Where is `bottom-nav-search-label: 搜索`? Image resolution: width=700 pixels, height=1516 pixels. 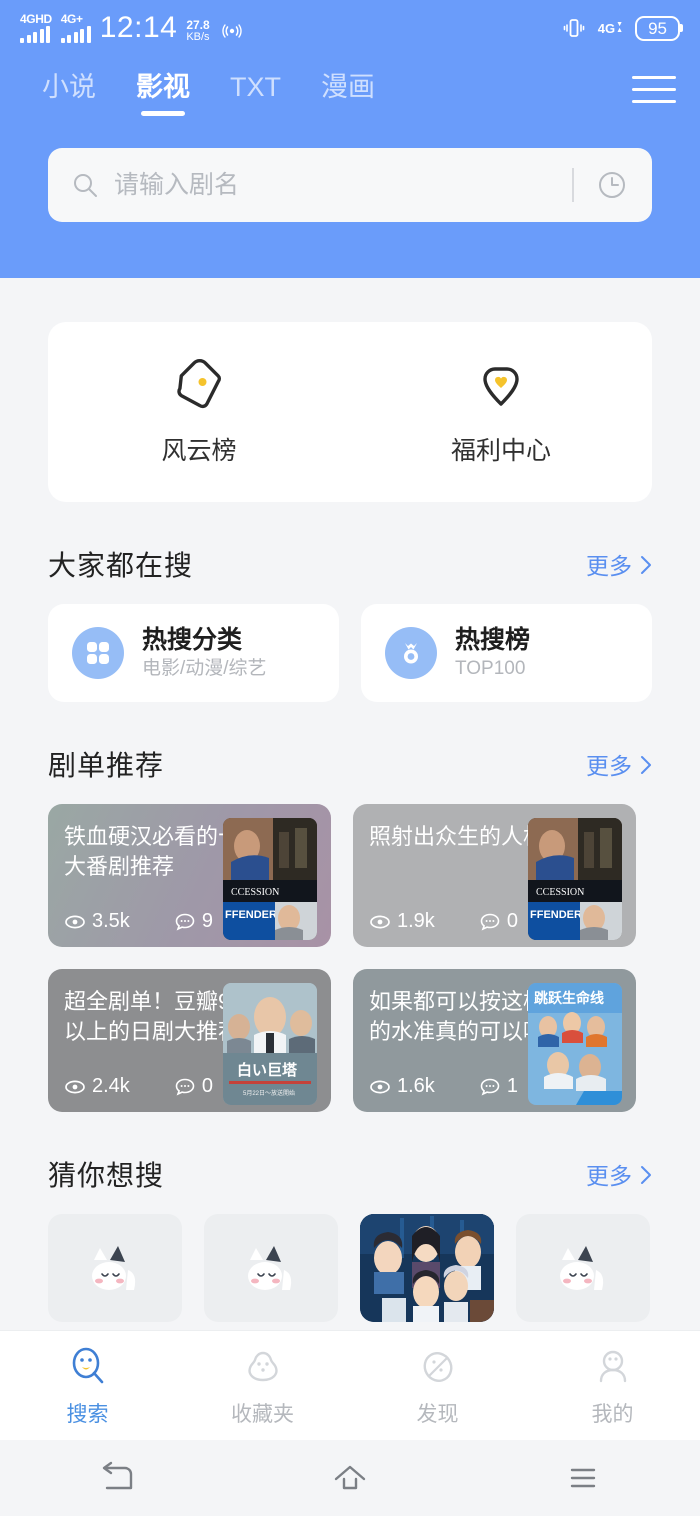
bottom-nav-search-label: 搜索 is located at coordinates (87, 1414).